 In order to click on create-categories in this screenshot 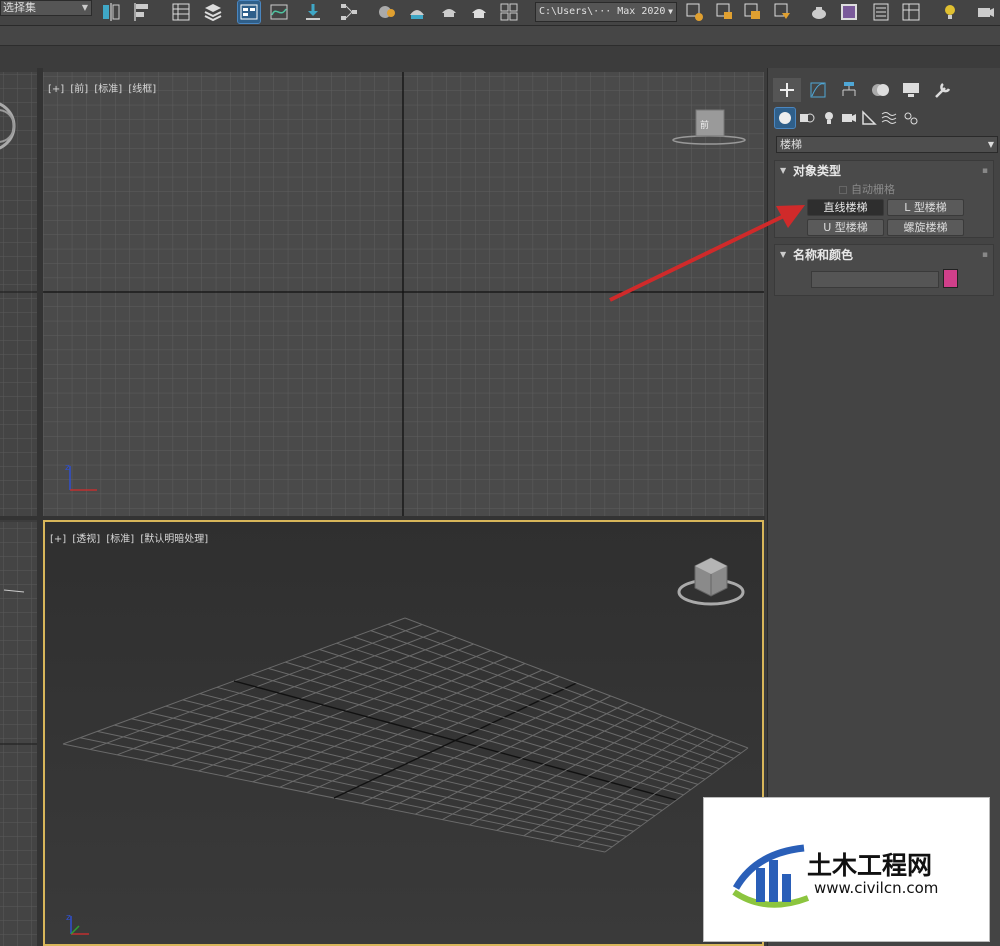, I will do `click(885, 118)`.